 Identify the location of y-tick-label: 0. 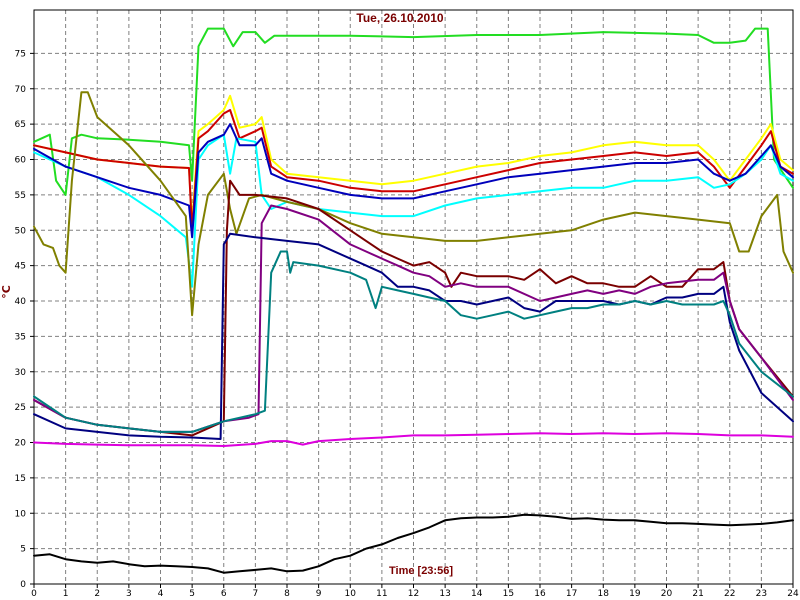
(23, 585).